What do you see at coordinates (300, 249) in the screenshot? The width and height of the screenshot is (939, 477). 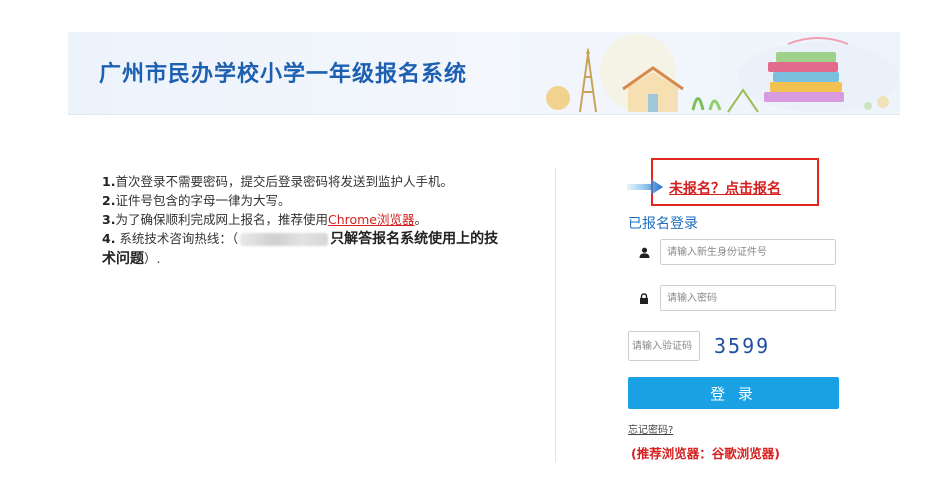 I see `instruction-4: 4. 系统技术咨询热线：（ 只解答报名系统使用上的技术问题）.` at bounding box center [300, 249].